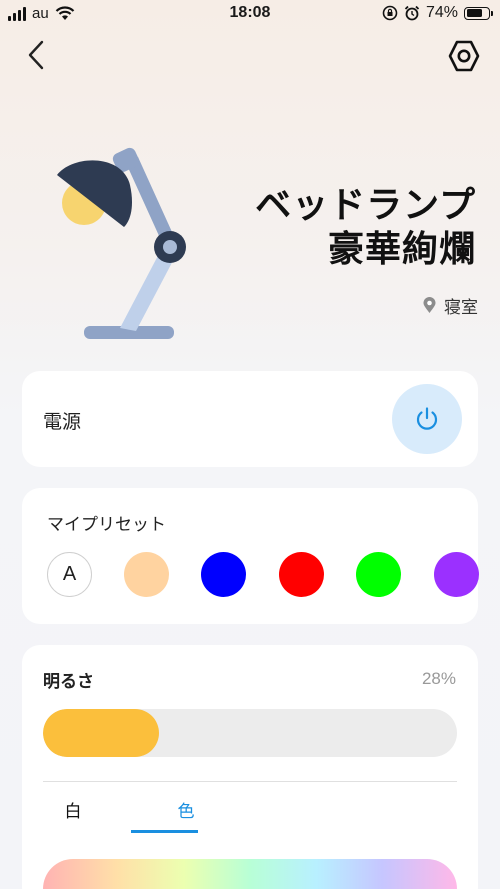 The image size is (500, 889). I want to click on preset-swatch-purple, so click(456, 574).